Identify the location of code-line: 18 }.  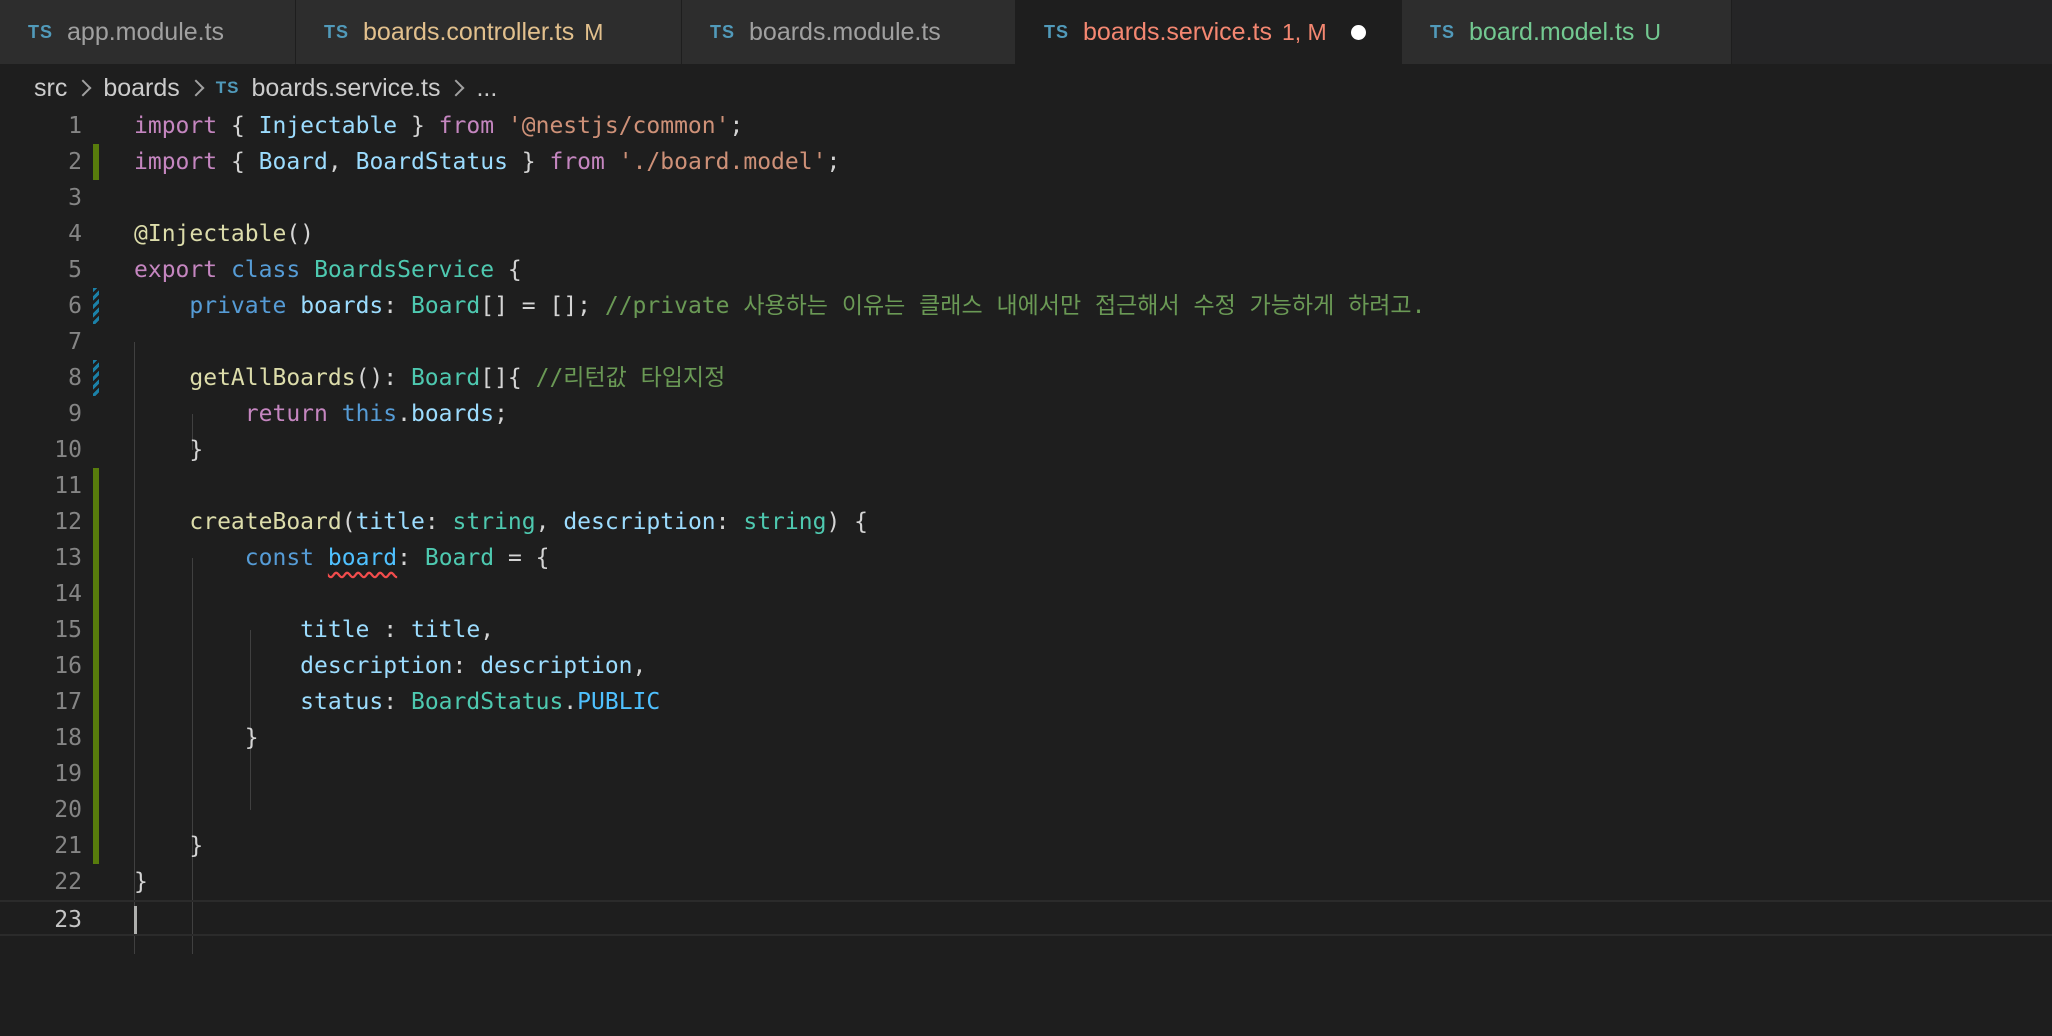
(1026, 738).